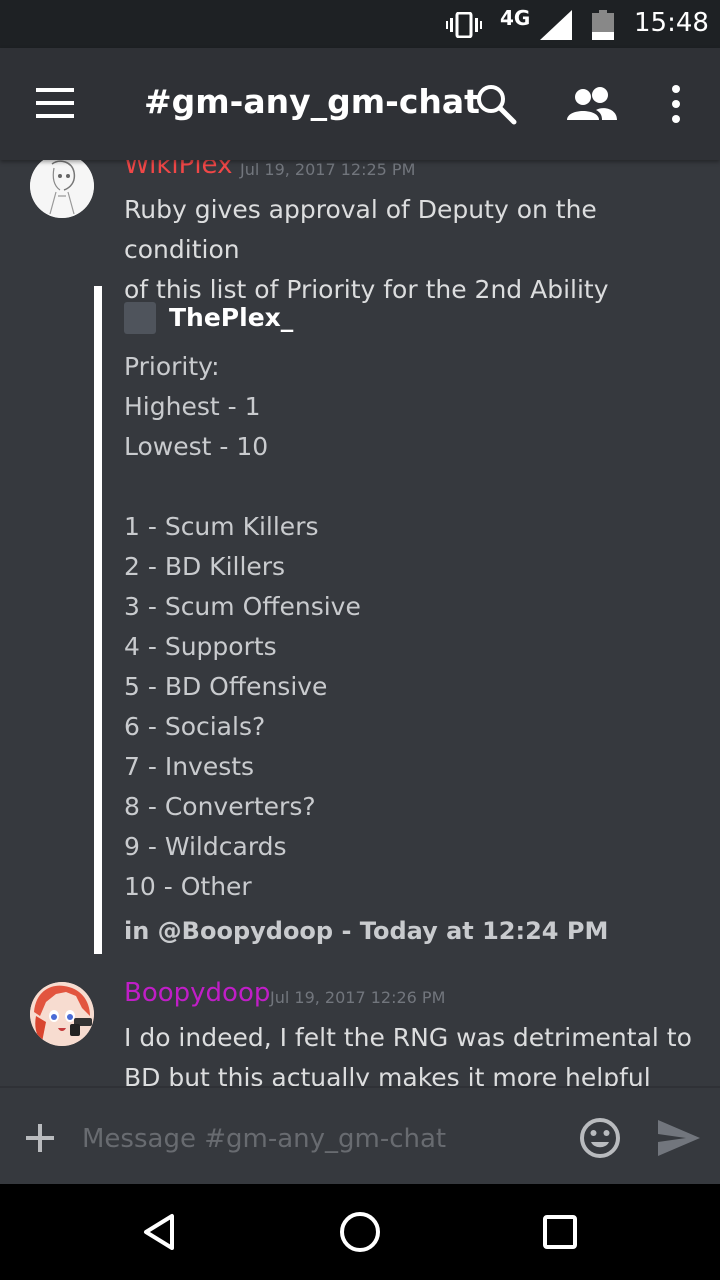 Image resolution: width=720 pixels, height=1280 pixels. I want to click on channel-title: #gm-any_gm-chat, so click(312, 101).